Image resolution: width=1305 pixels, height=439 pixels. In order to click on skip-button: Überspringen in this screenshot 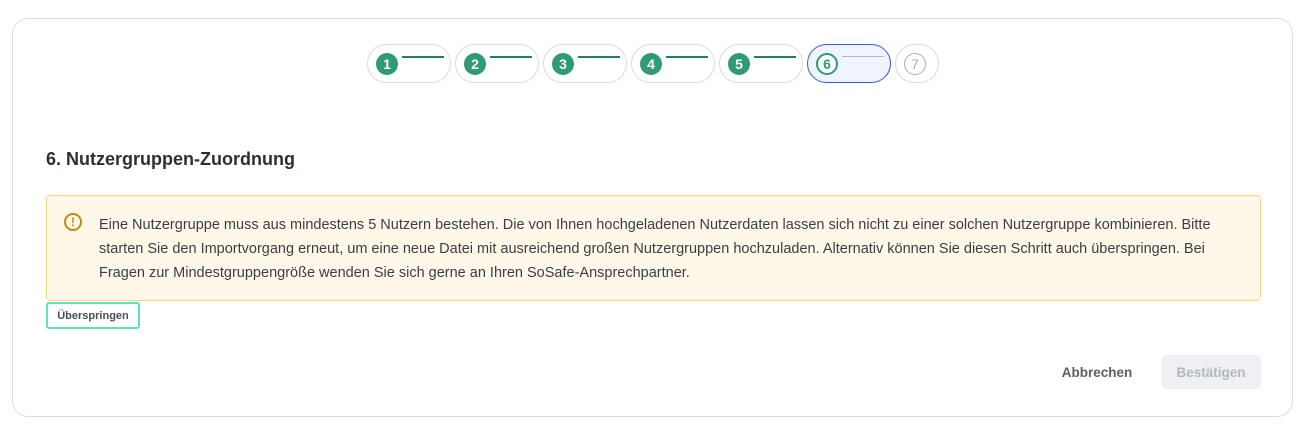, I will do `click(93, 315)`.